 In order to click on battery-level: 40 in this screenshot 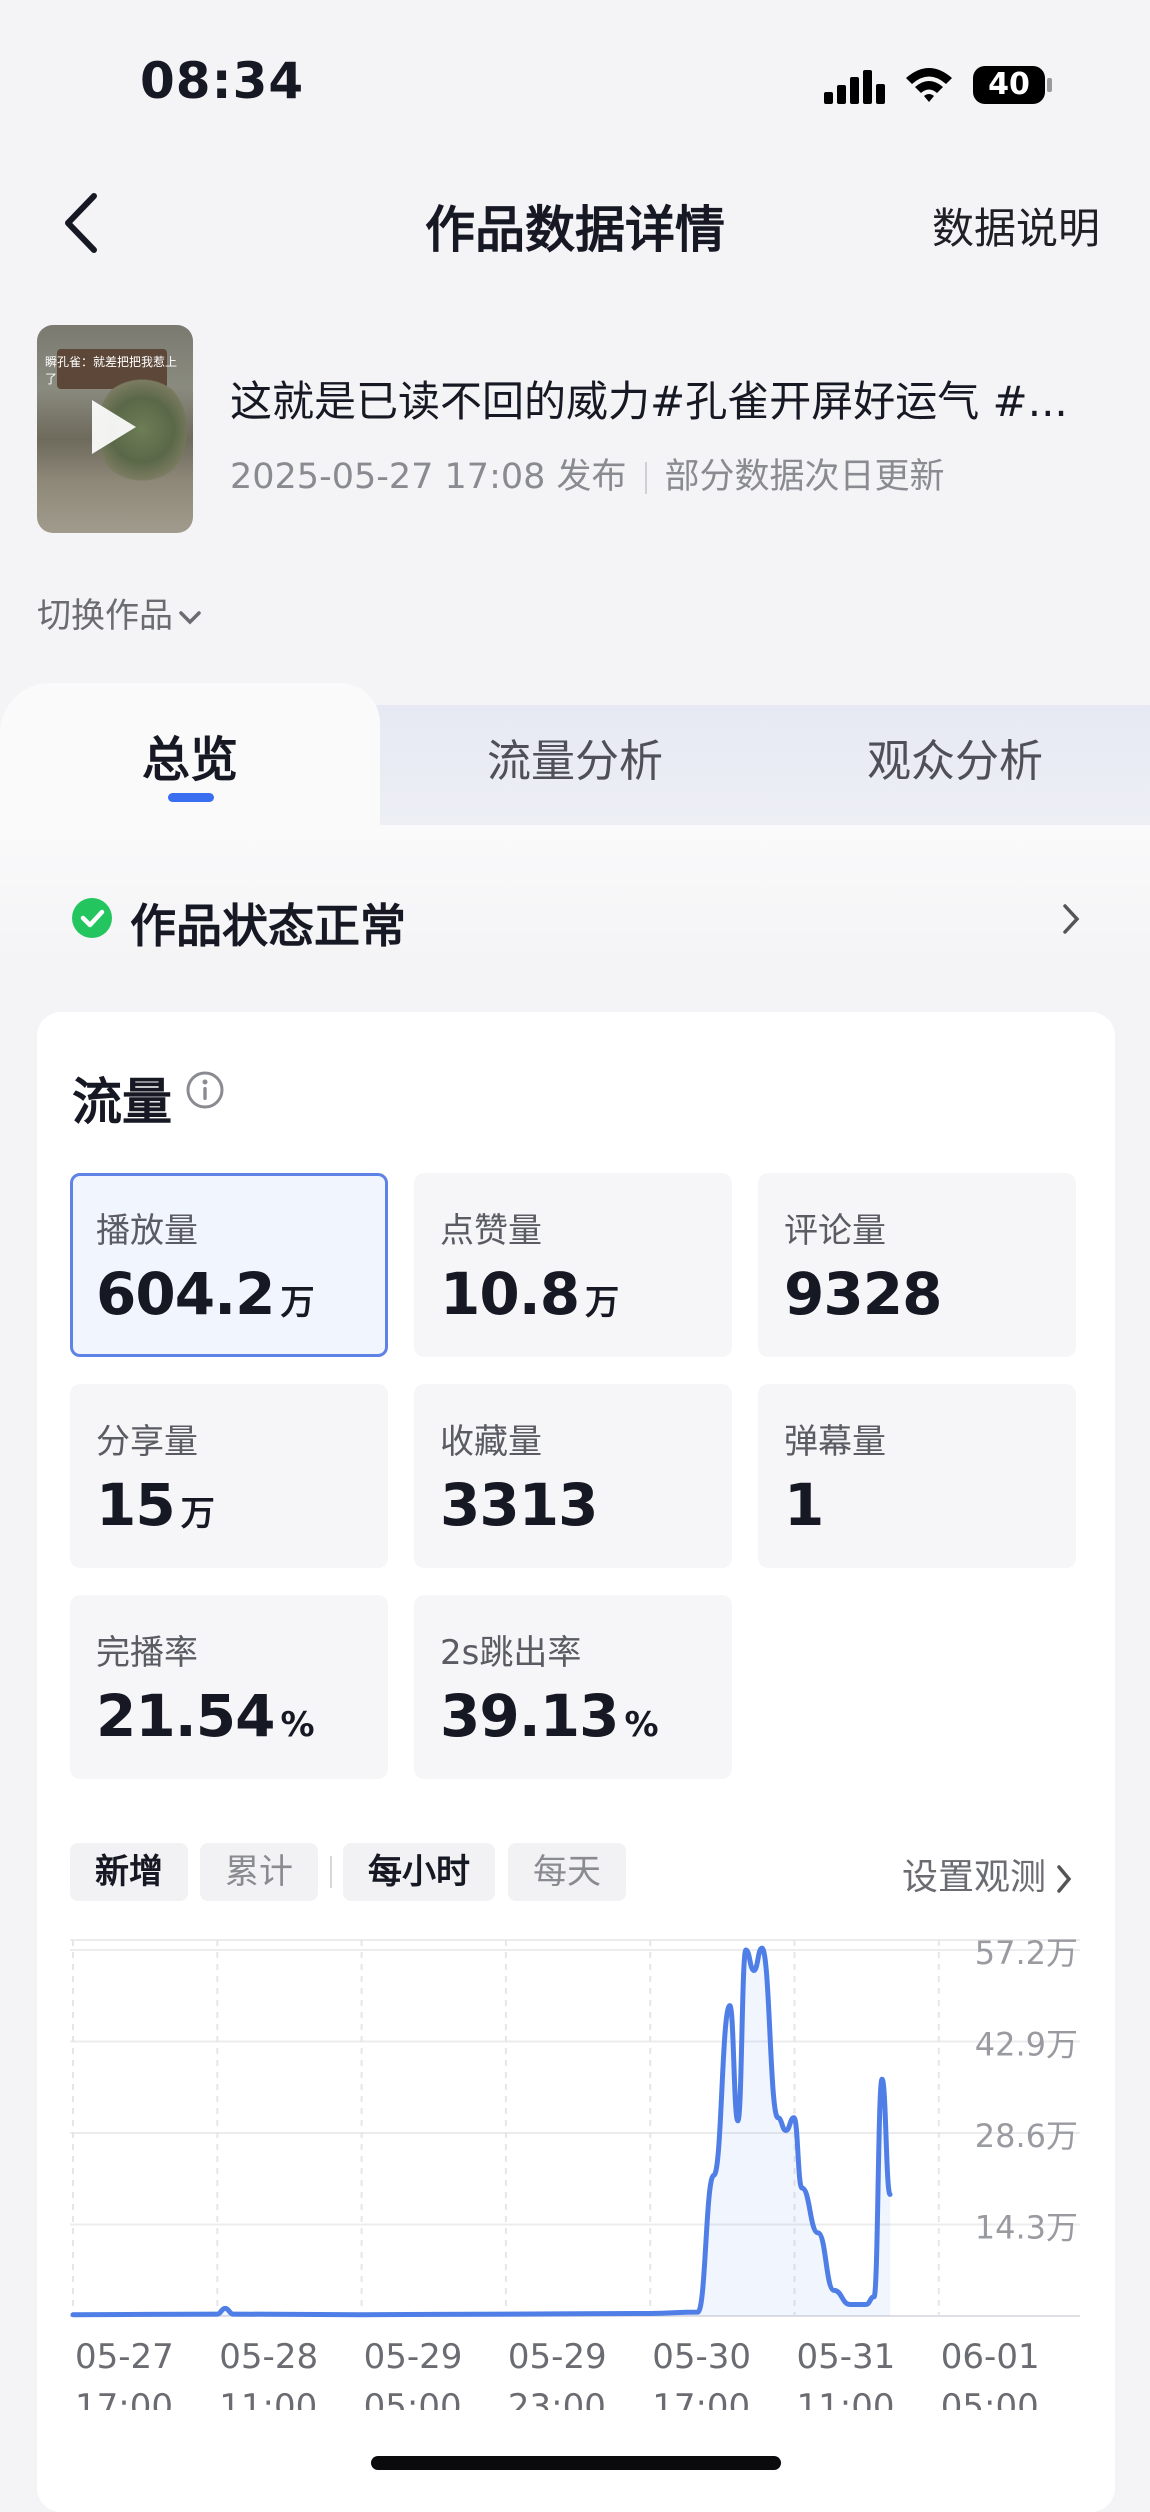, I will do `click(1009, 84)`.